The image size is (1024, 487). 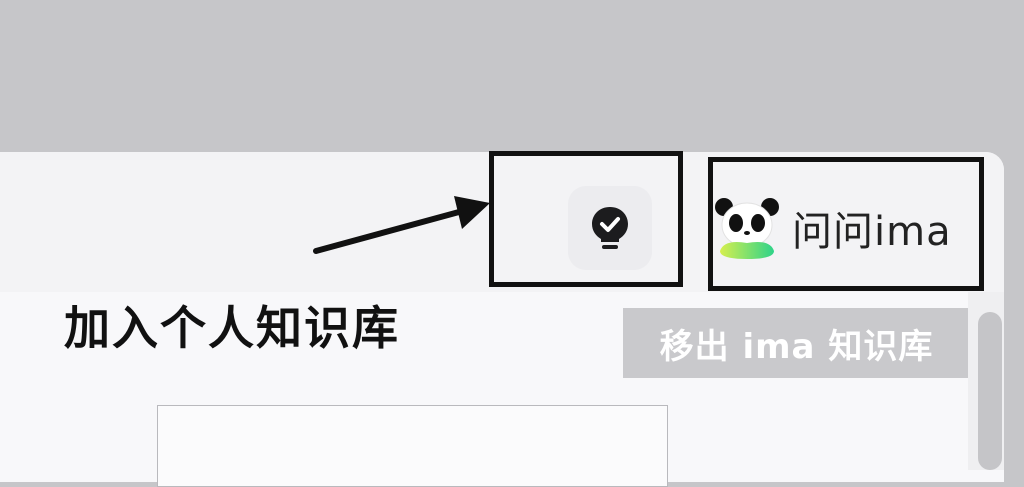 I want to click on annotation-text: 加入个人知识库, so click(x=232, y=328).